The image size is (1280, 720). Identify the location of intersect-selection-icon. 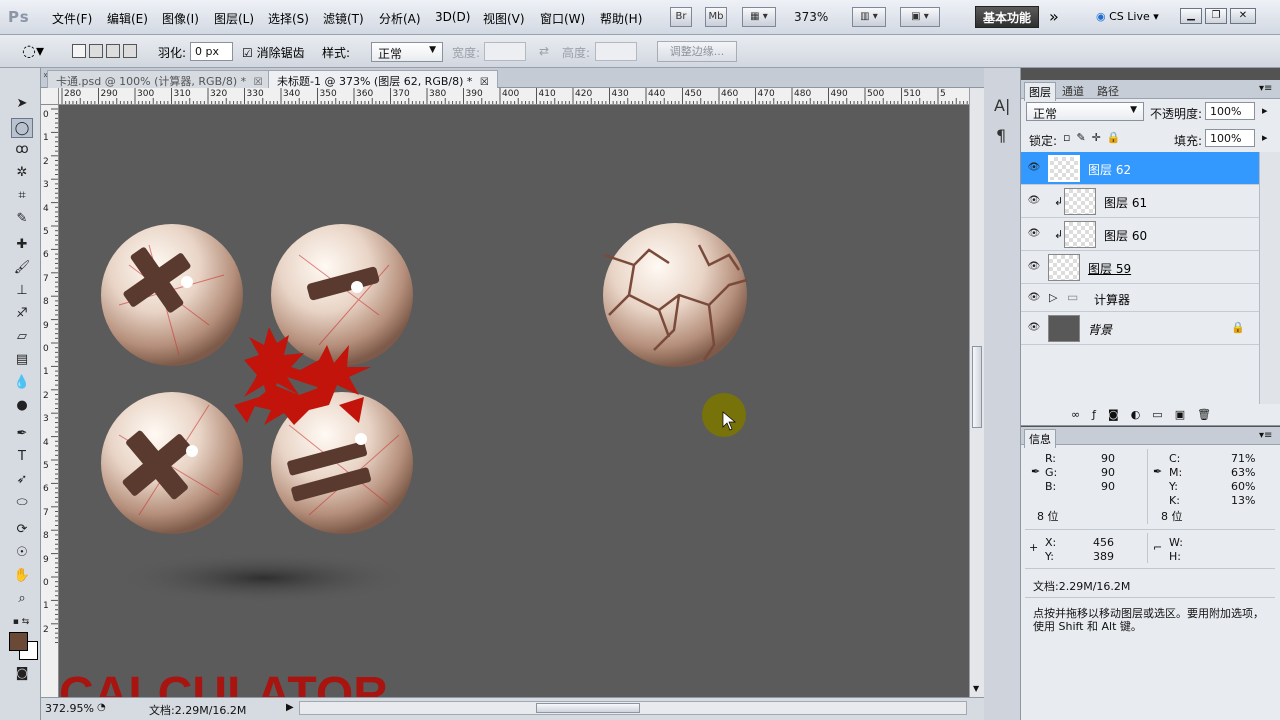
(130, 51).